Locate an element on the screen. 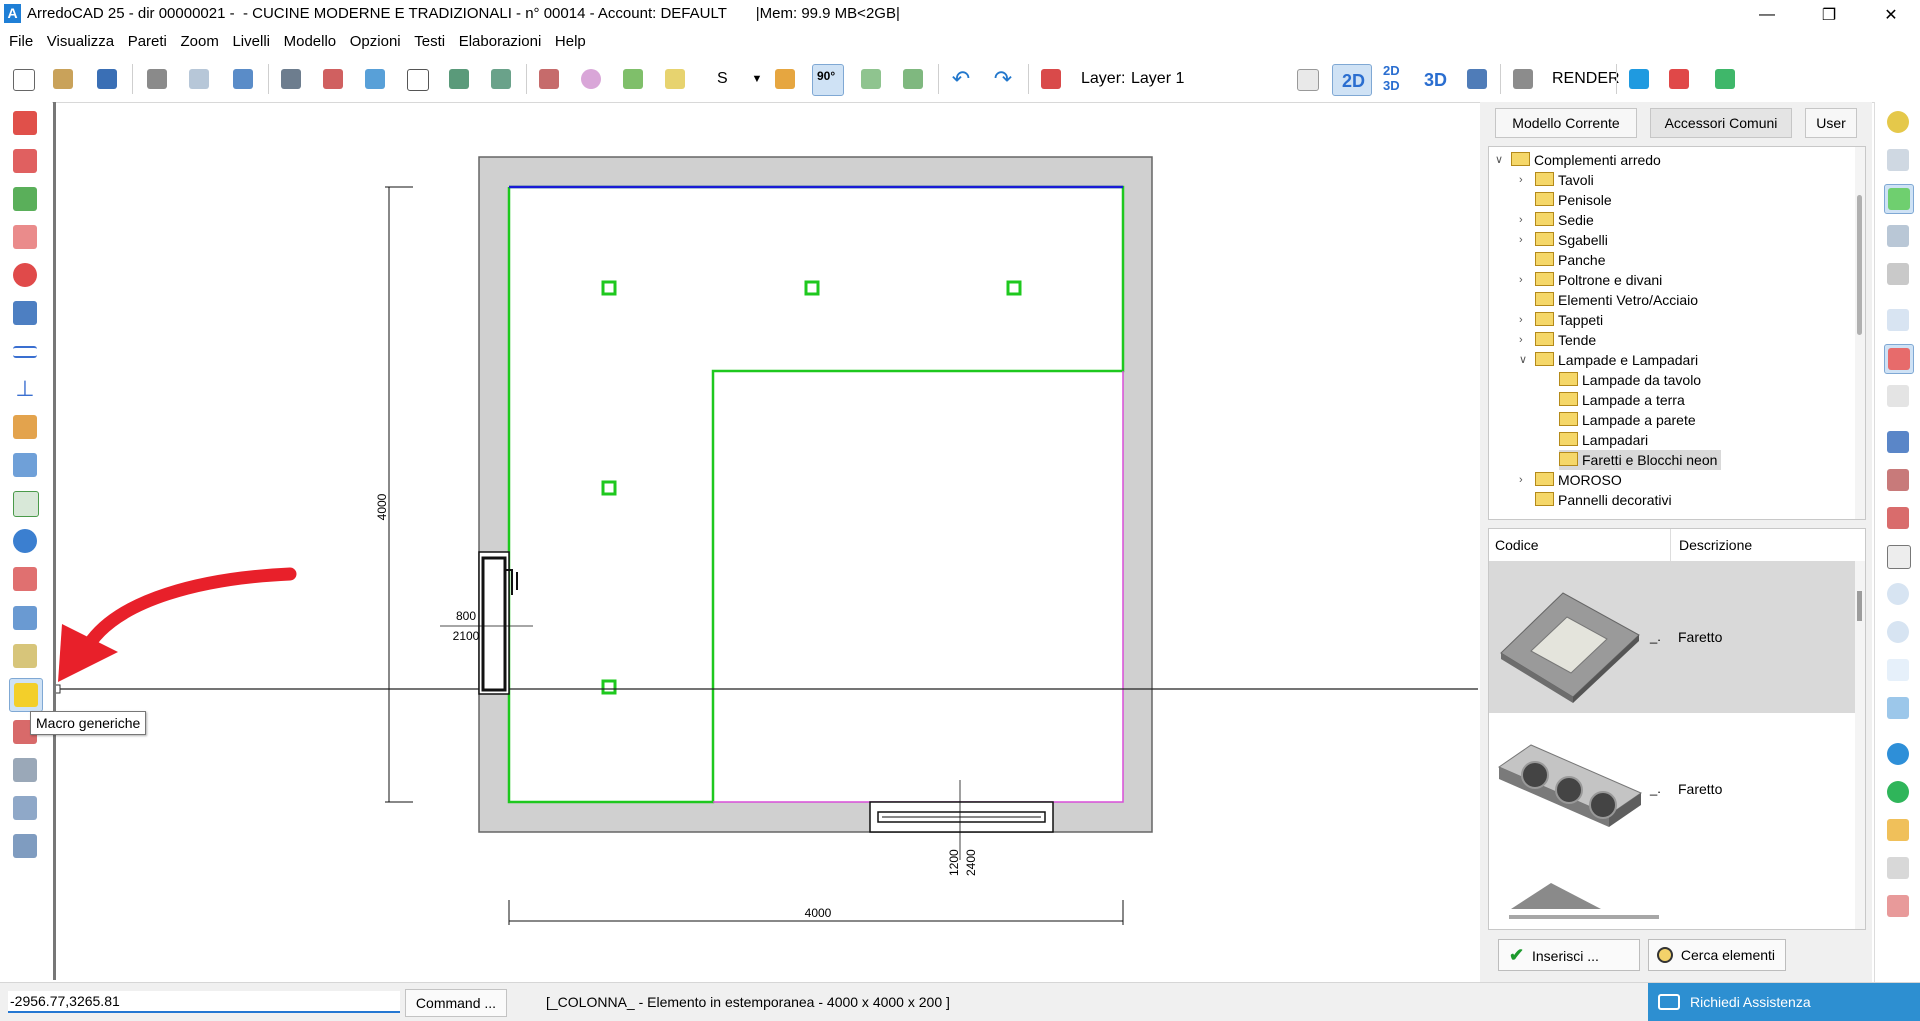 The width and height of the screenshot is (1920, 1021). close-button: ✕ is located at coordinates (1891, 14).